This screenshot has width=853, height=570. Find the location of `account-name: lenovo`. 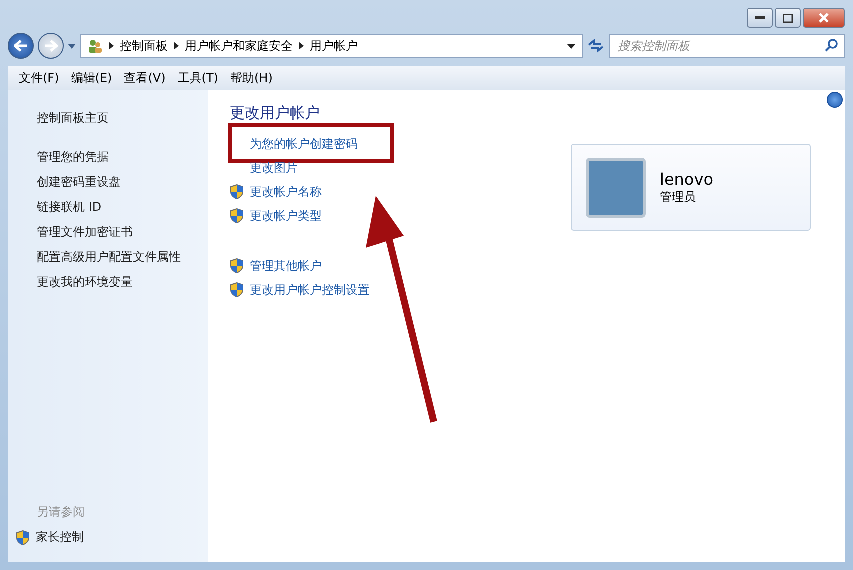

account-name: lenovo is located at coordinates (687, 179).